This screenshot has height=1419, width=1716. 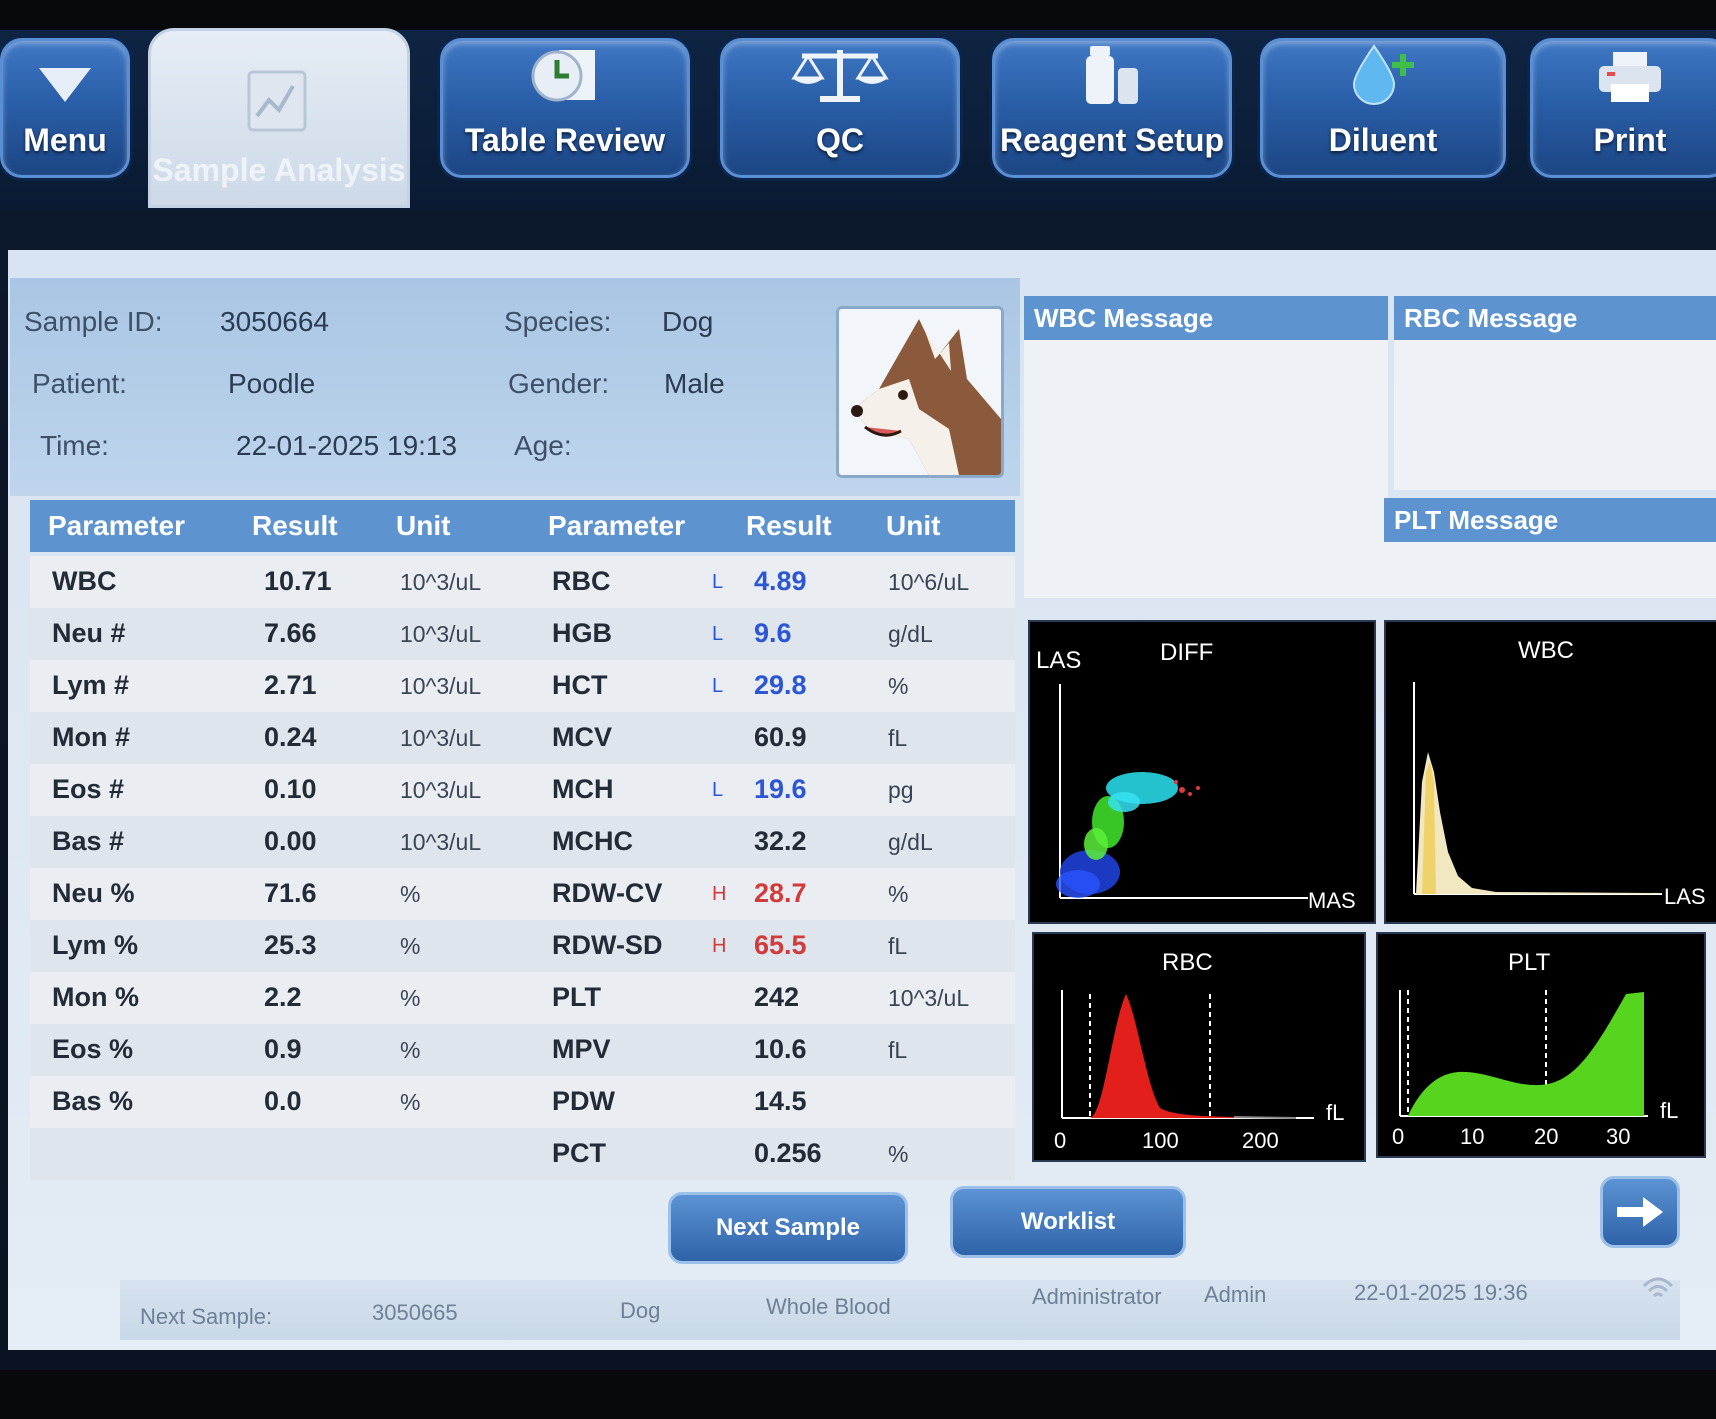 I want to click on rbc-histogram-curve, so click(x=1162, y=1056).